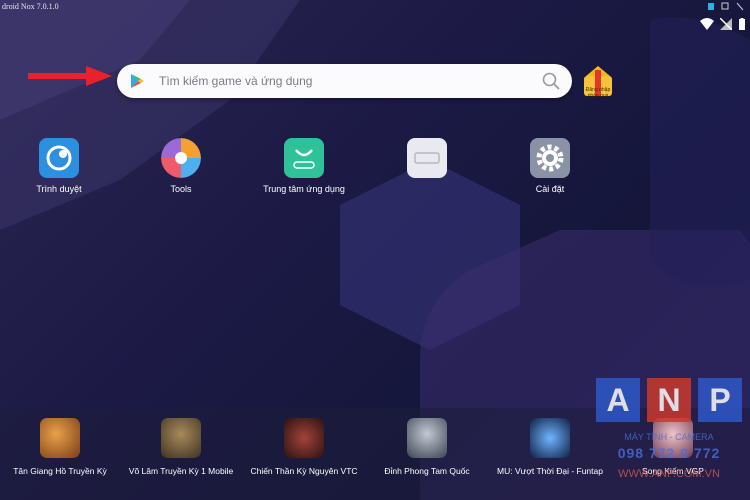 The image size is (750, 500). I want to click on game-label: Đỉnh Phong Tam Quốc, so click(427, 471).